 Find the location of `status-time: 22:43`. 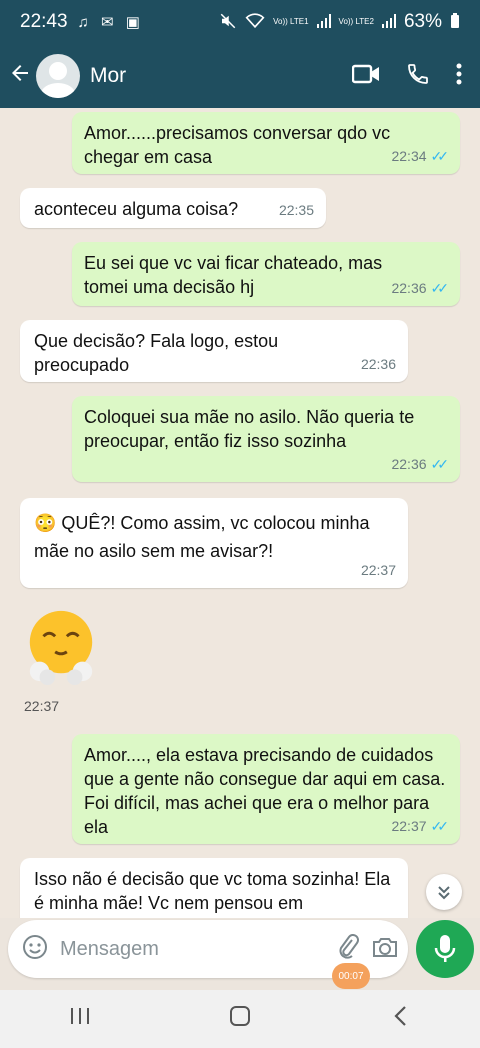

status-time: 22:43 is located at coordinates (44, 21).